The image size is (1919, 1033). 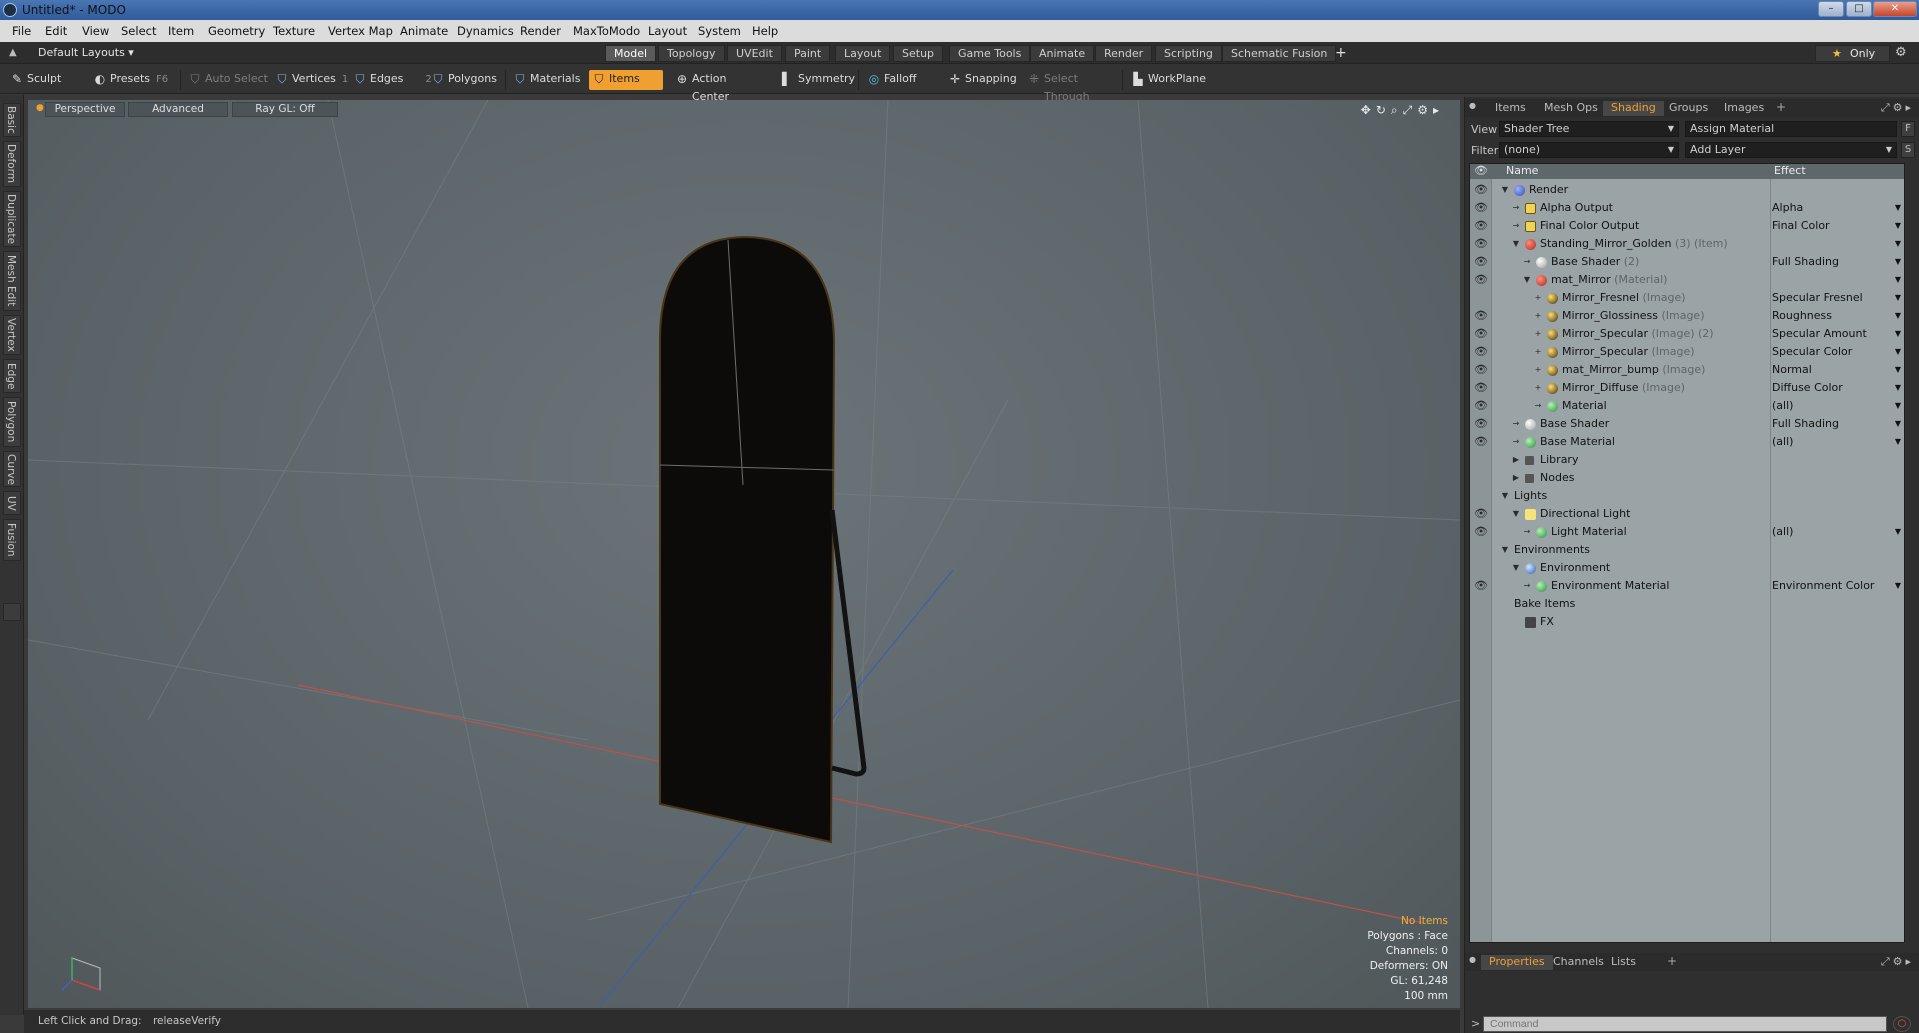 I want to click on auto-select-button: ⛉ Auto Select, so click(x=227, y=80).